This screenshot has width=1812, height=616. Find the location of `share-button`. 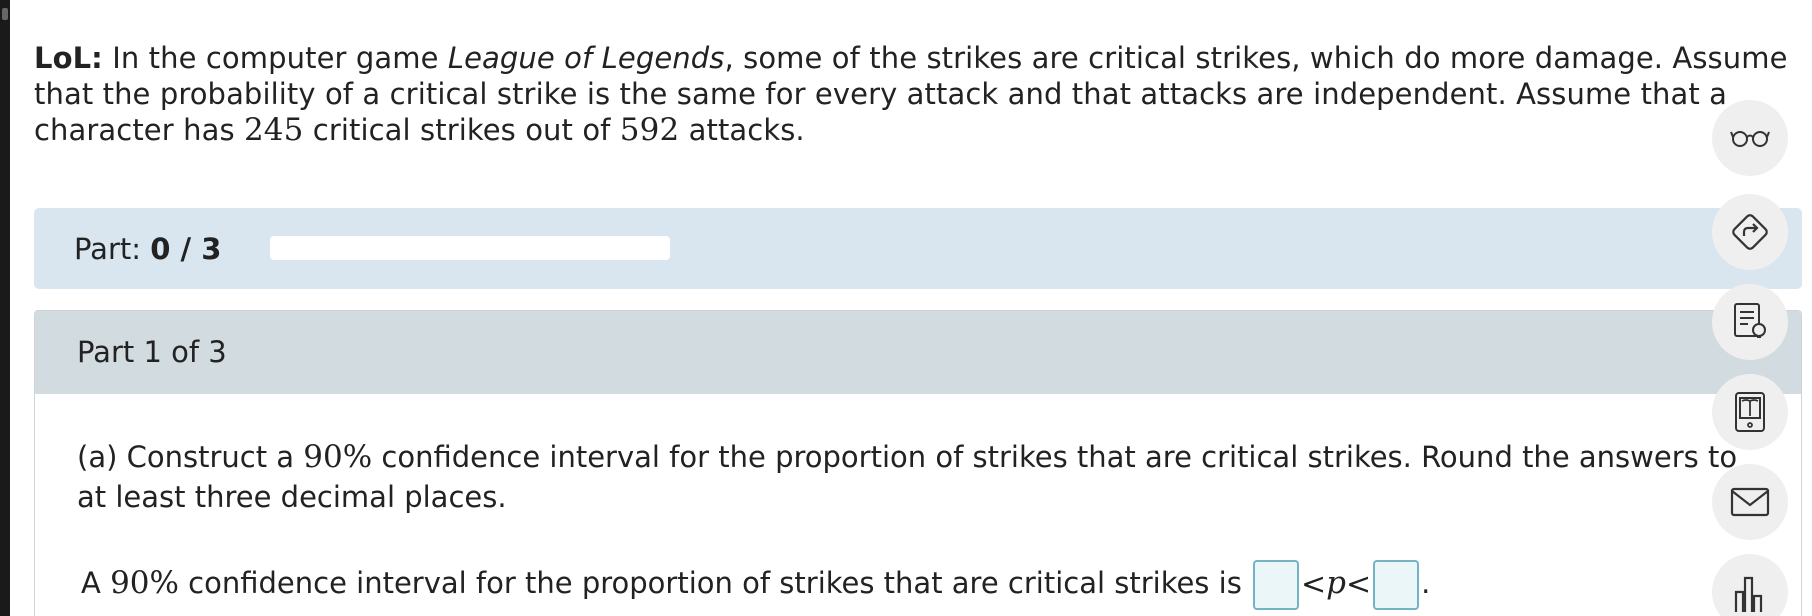

share-button is located at coordinates (1750, 232).